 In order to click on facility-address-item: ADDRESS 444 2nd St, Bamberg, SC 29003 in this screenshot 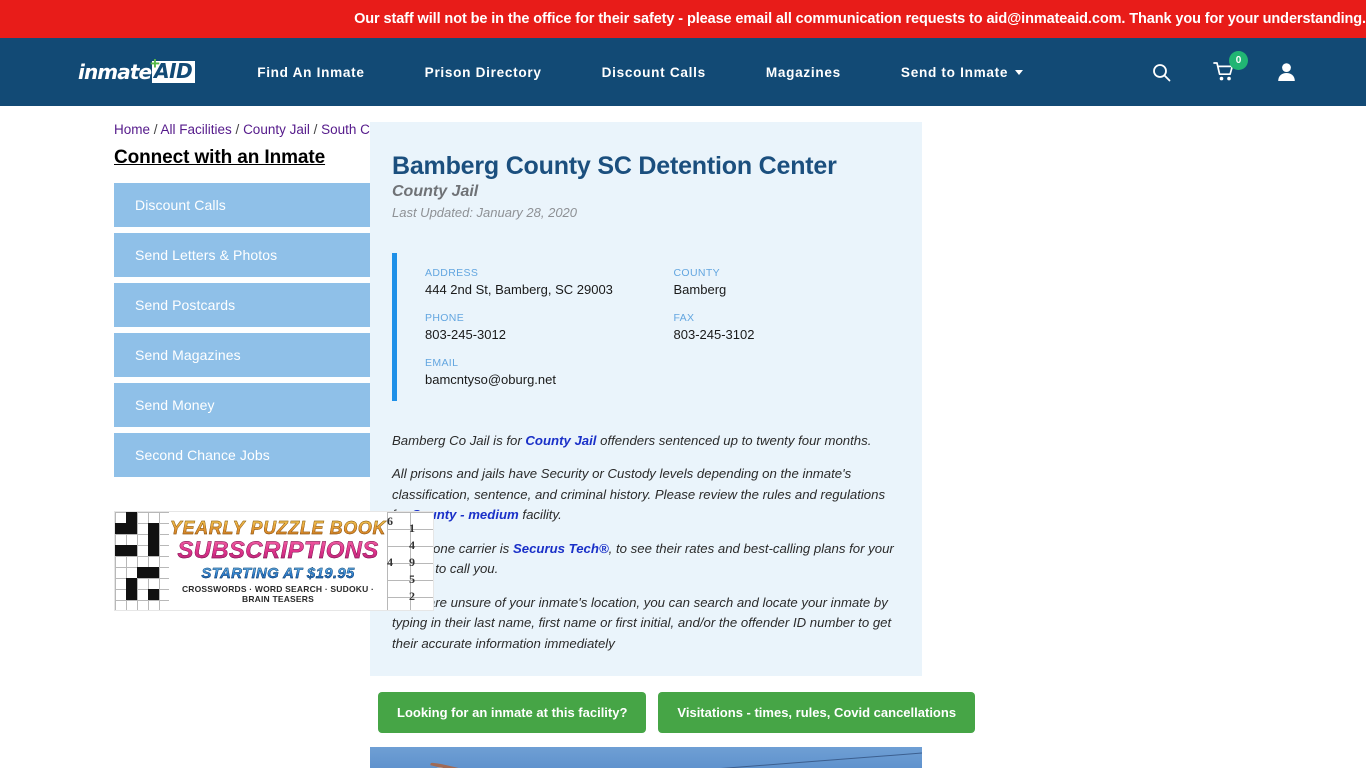, I will do `click(549, 282)`.